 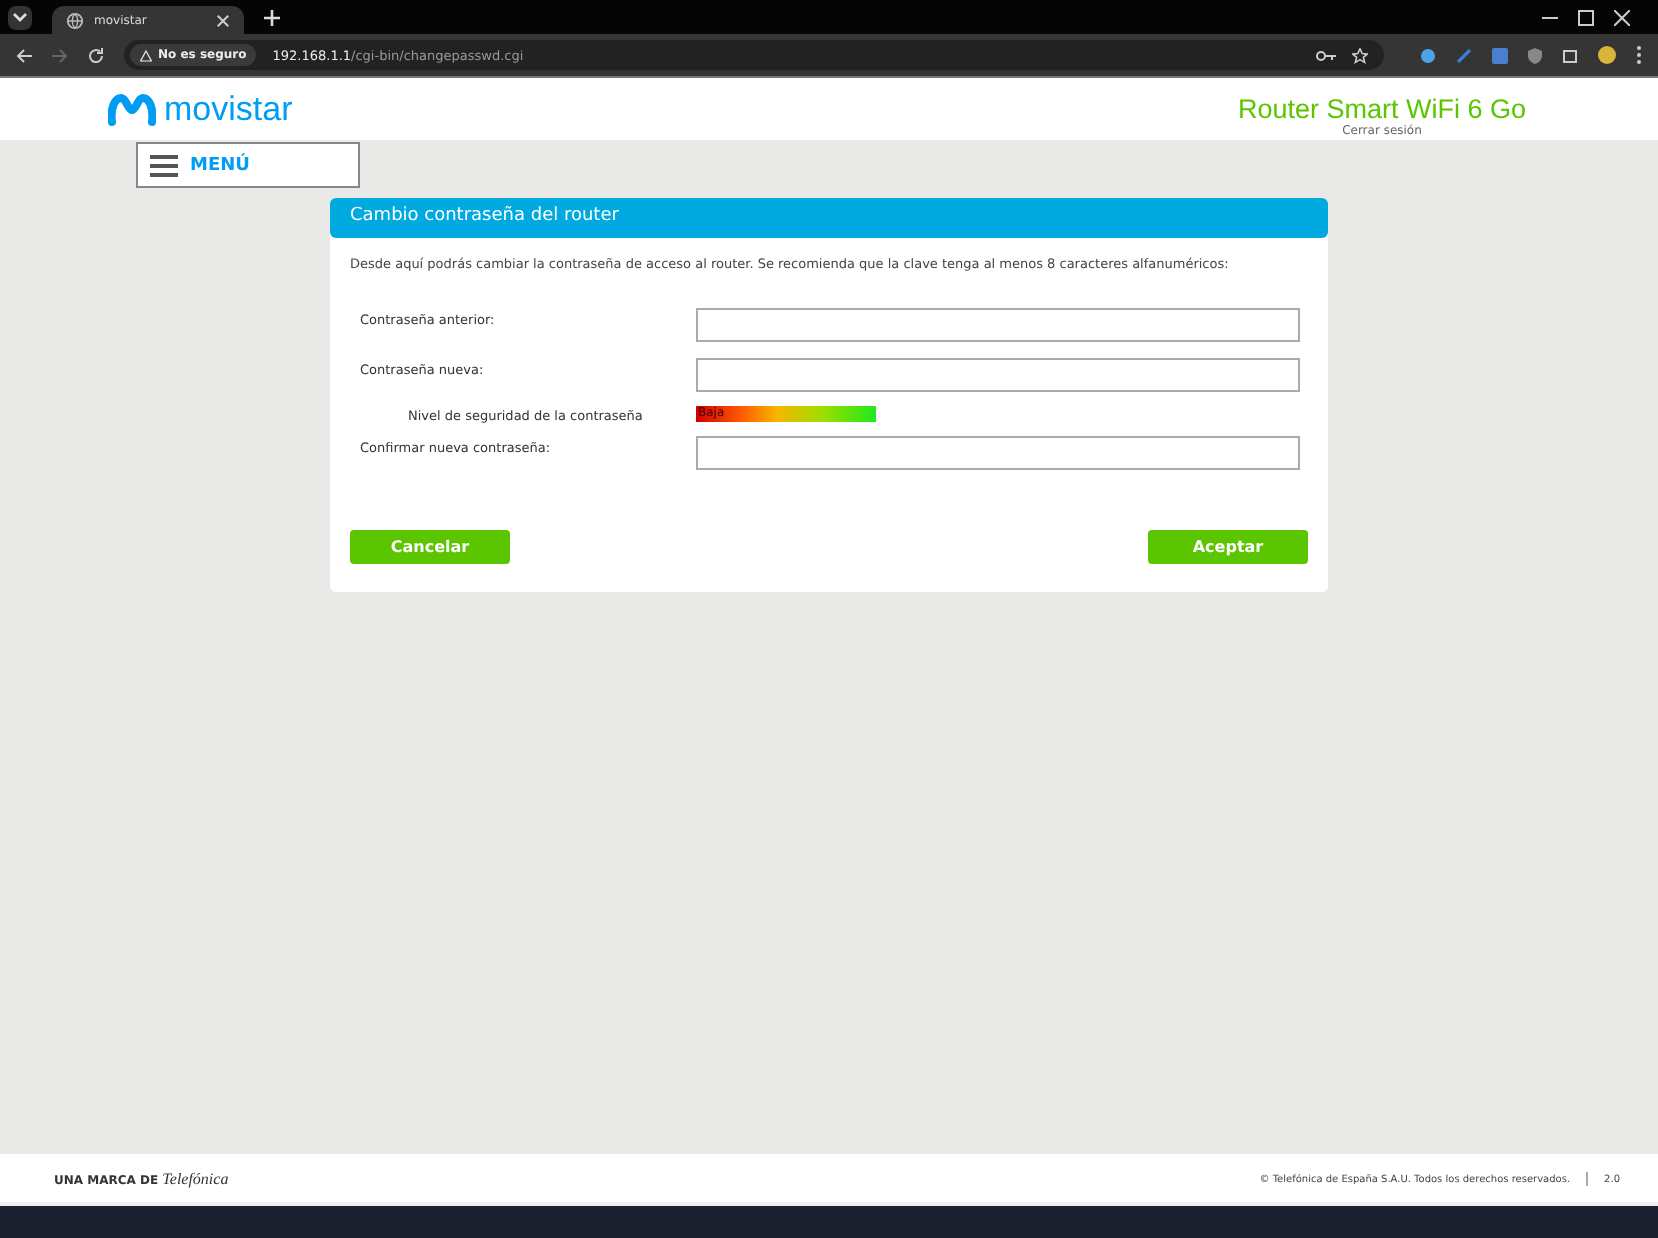 I want to click on shield-icon, so click(x=1535, y=55).